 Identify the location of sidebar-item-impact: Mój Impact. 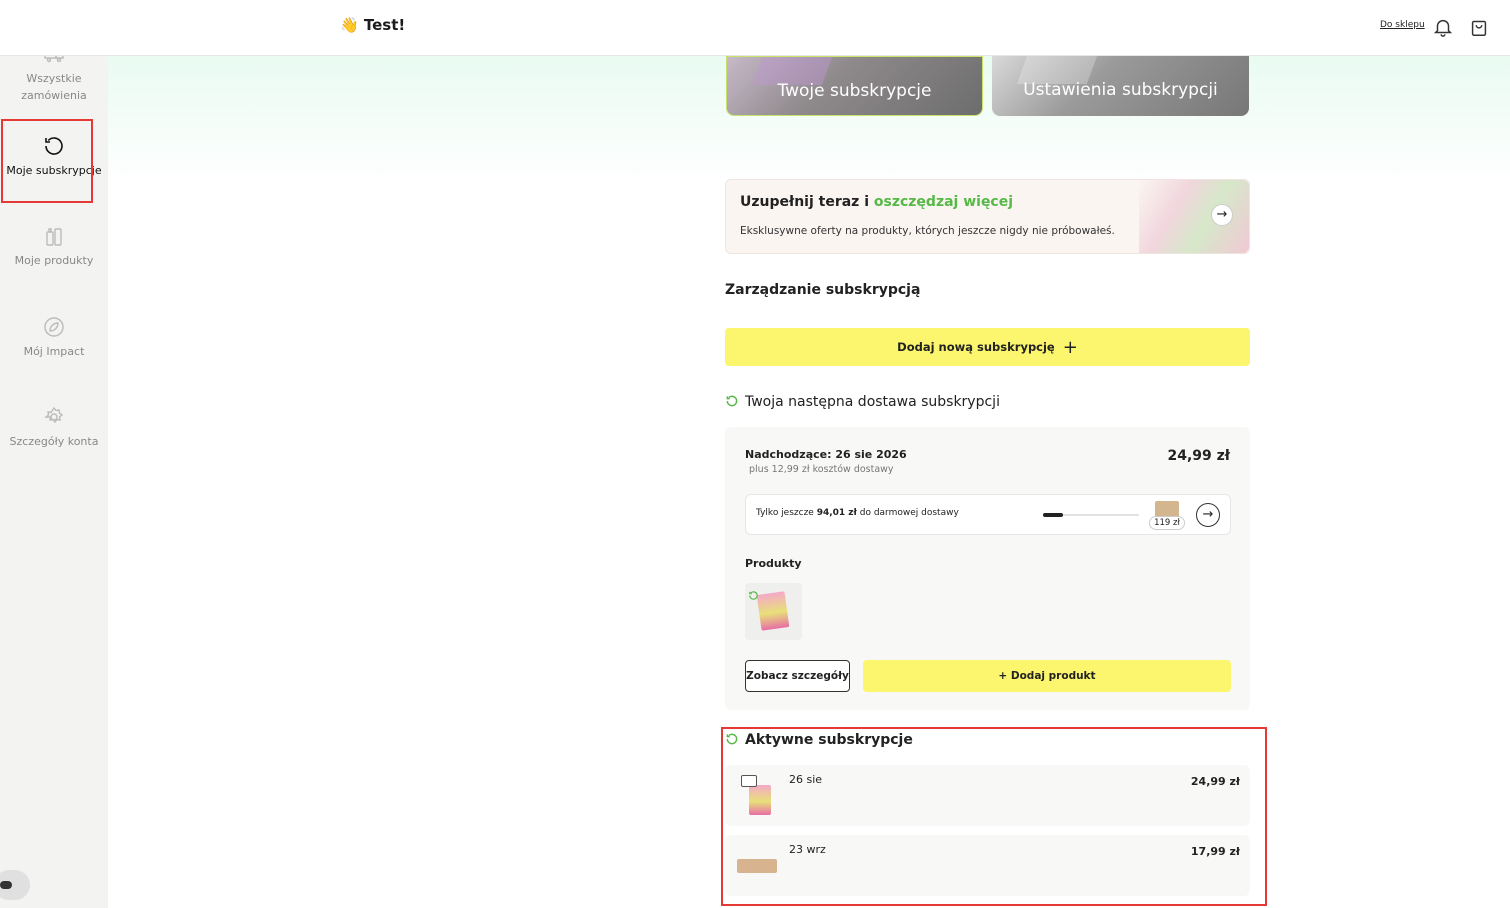
(54, 337).